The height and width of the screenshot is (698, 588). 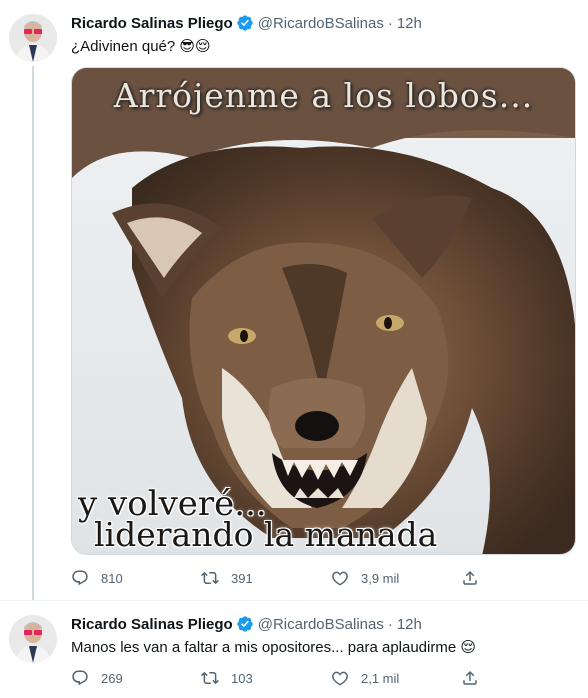 I want to click on retweet-count: 103, so click(x=242, y=678).